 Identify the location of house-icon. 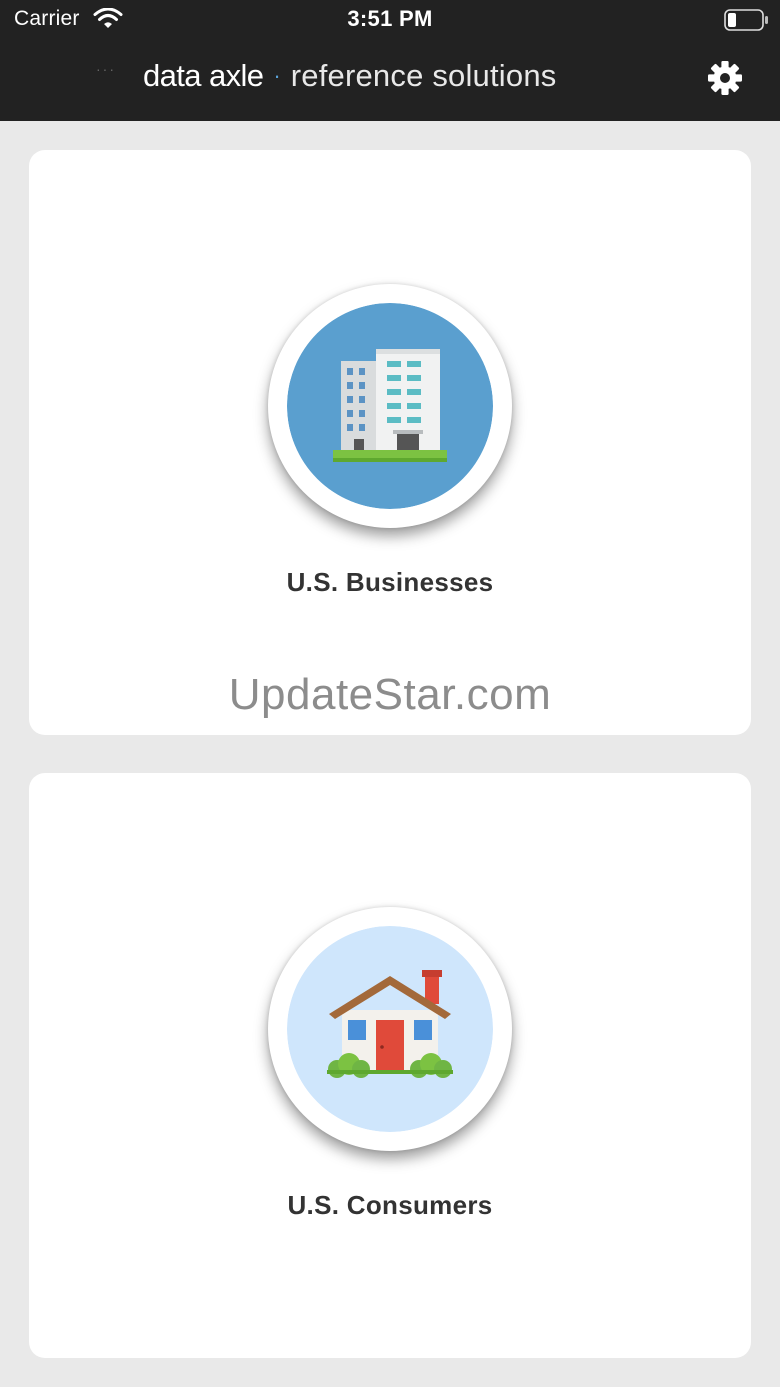
(390, 1029).